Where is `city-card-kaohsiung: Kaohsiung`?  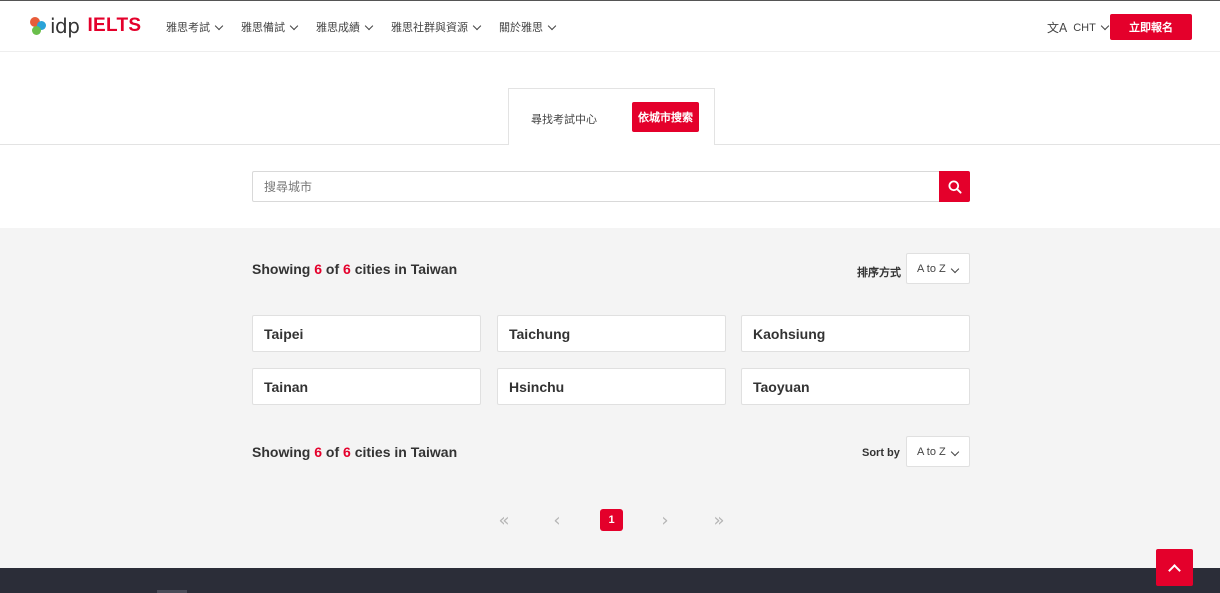 city-card-kaohsiung: Kaohsiung is located at coordinates (855, 333).